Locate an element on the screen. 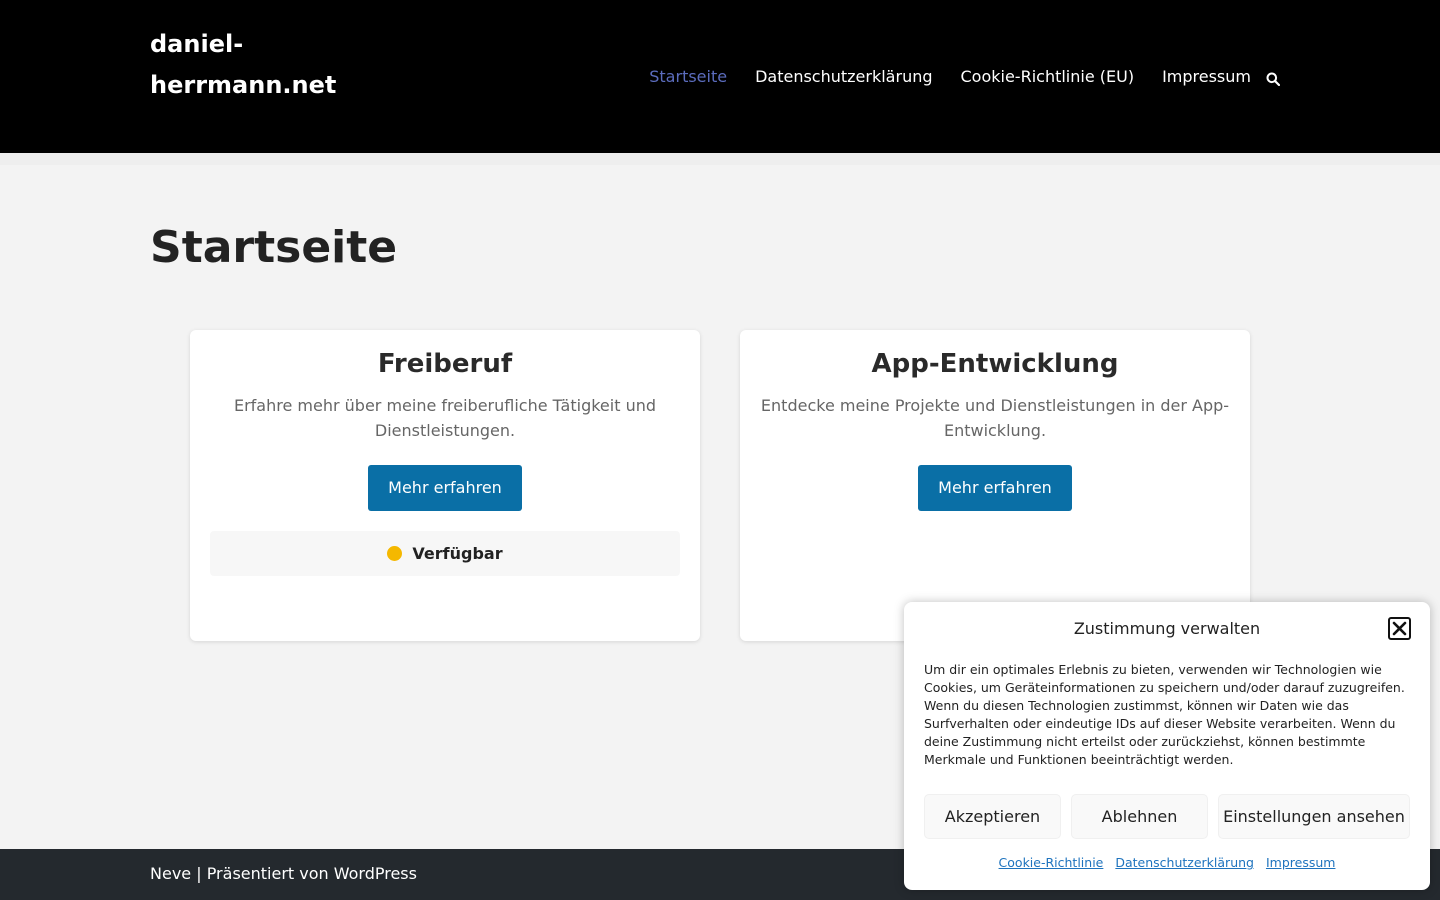 The height and width of the screenshot is (900, 1440). nav-item-impressum: Impressum is located at coordinates (1206, 77).